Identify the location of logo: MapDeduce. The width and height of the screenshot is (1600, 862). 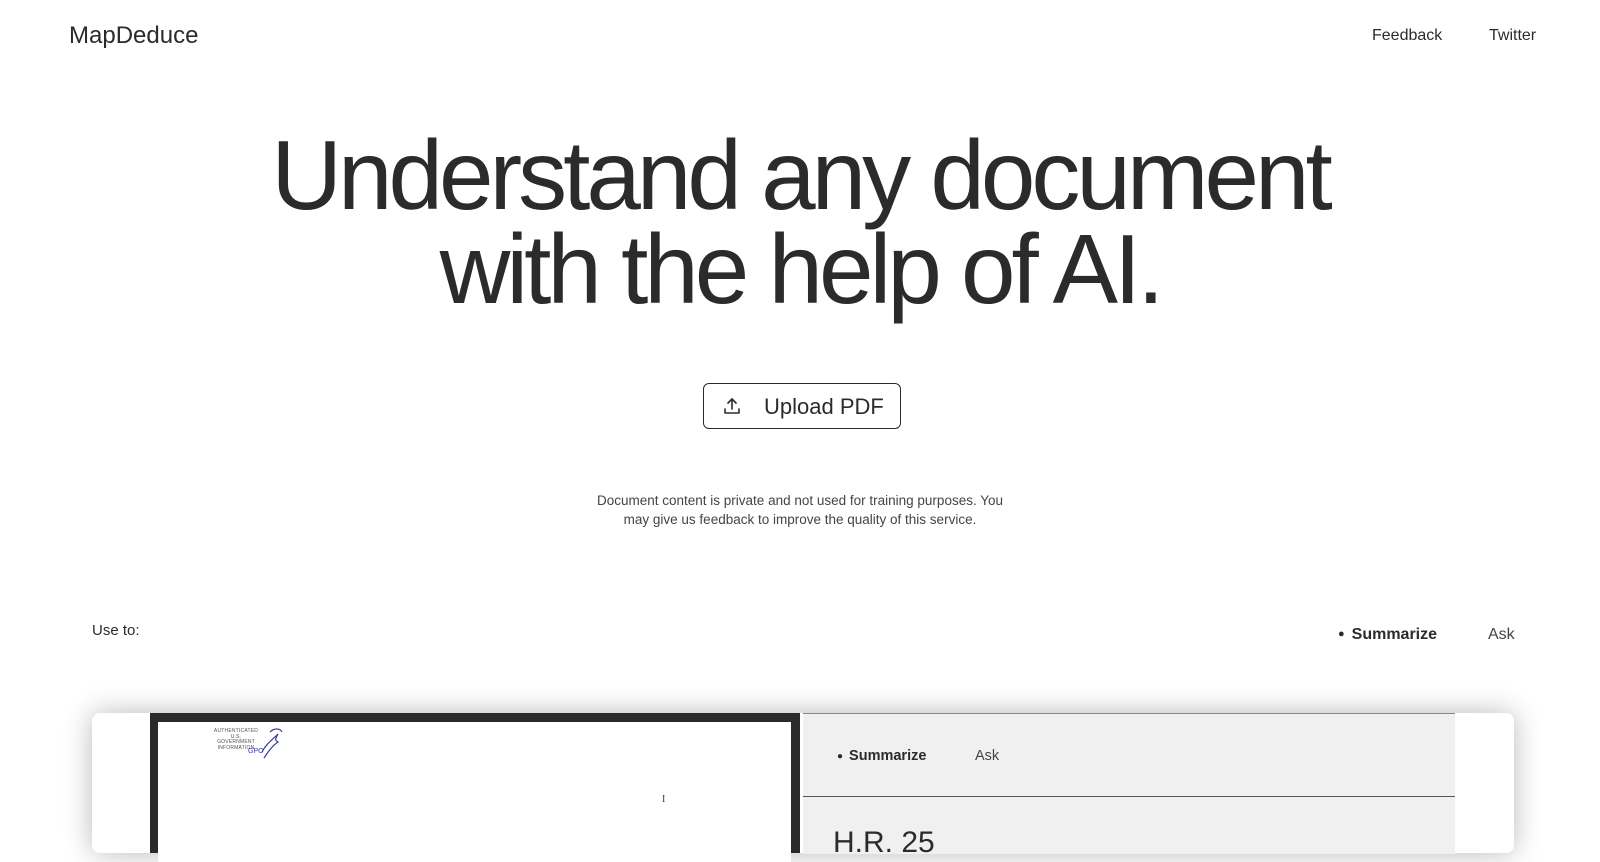
(133, 36).